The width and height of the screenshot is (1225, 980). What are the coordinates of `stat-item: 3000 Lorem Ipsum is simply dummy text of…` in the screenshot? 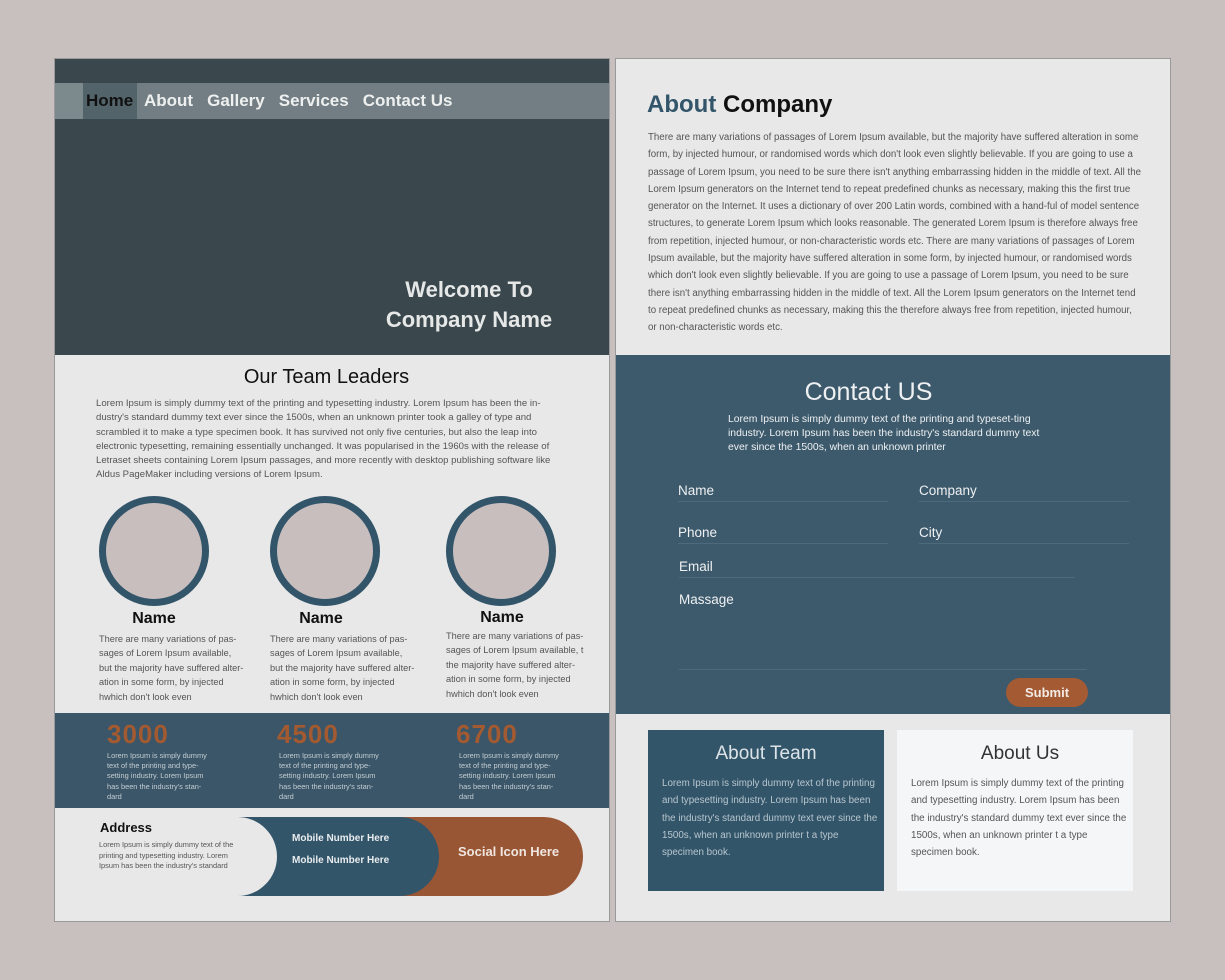 It's located at (162, 759).